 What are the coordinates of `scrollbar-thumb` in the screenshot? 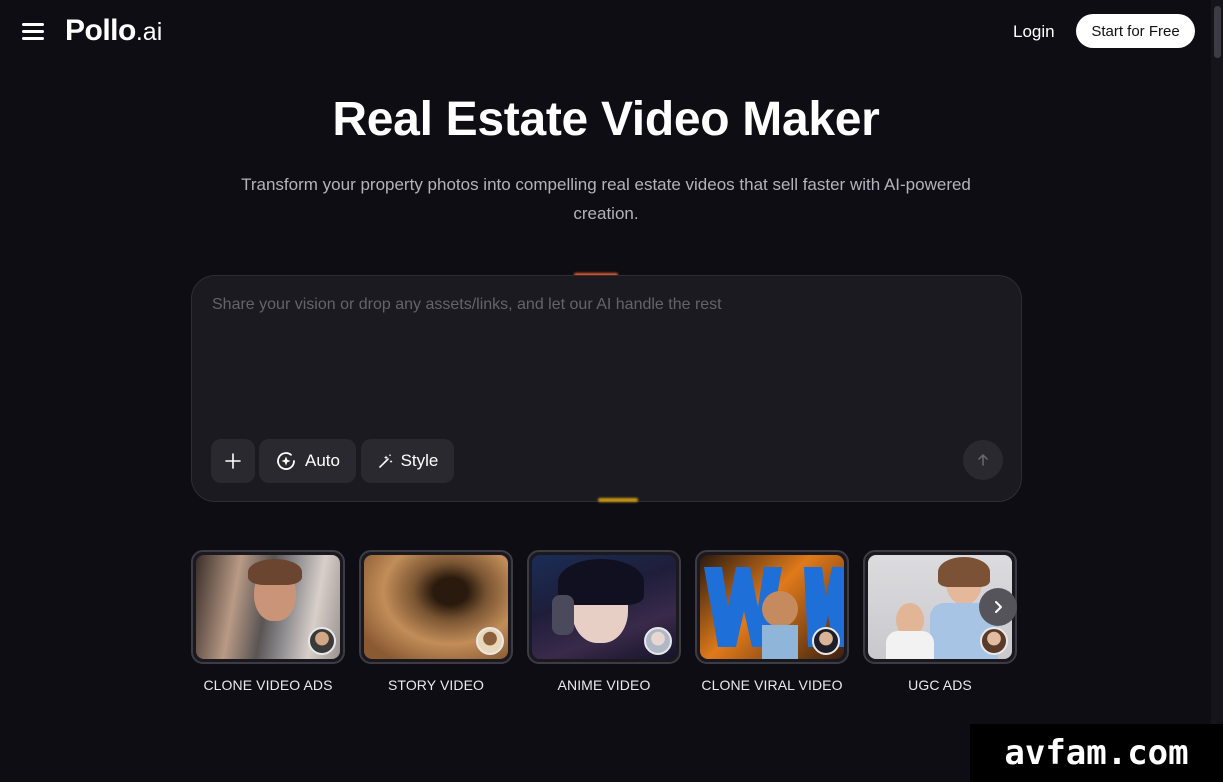 It's located at (1217, 32).